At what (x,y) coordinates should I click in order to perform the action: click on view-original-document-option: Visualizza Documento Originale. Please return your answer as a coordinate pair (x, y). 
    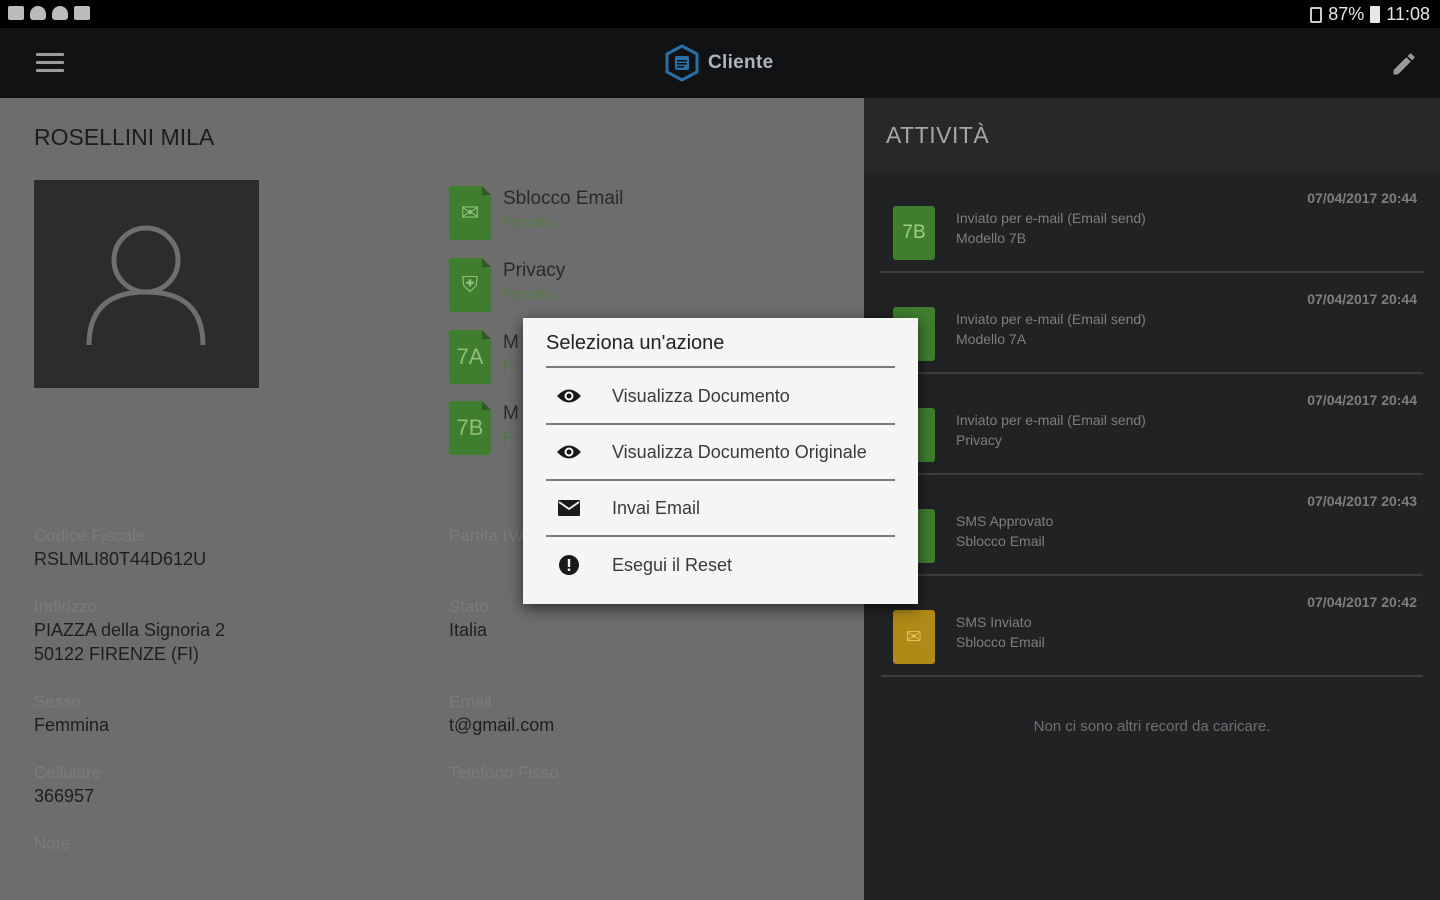
    Looking at the image, I should click on (720, 452).